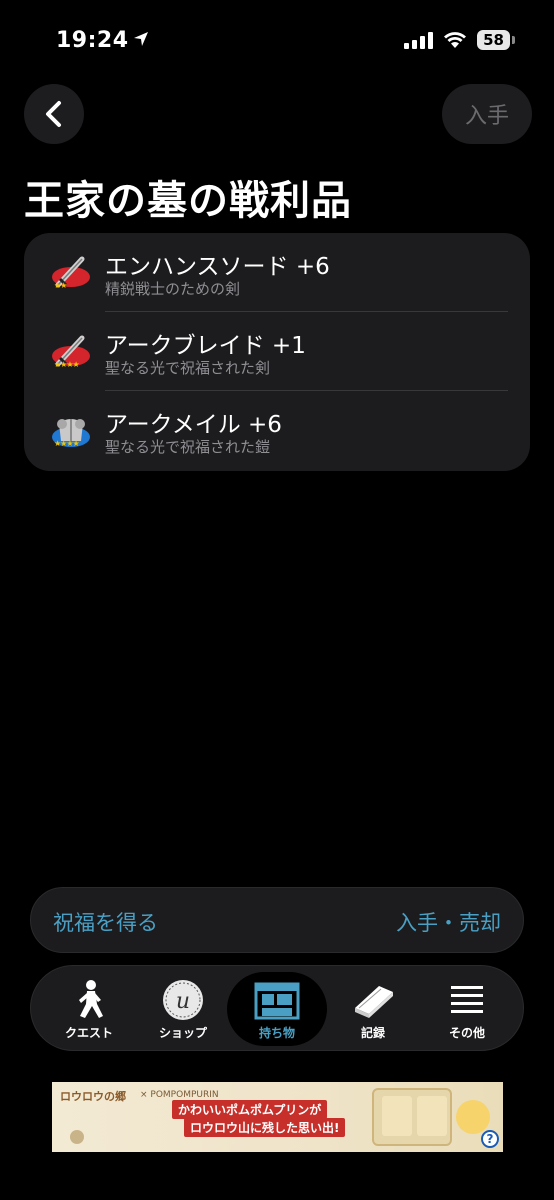  I want to click on book-icon, so click(374, 1002).